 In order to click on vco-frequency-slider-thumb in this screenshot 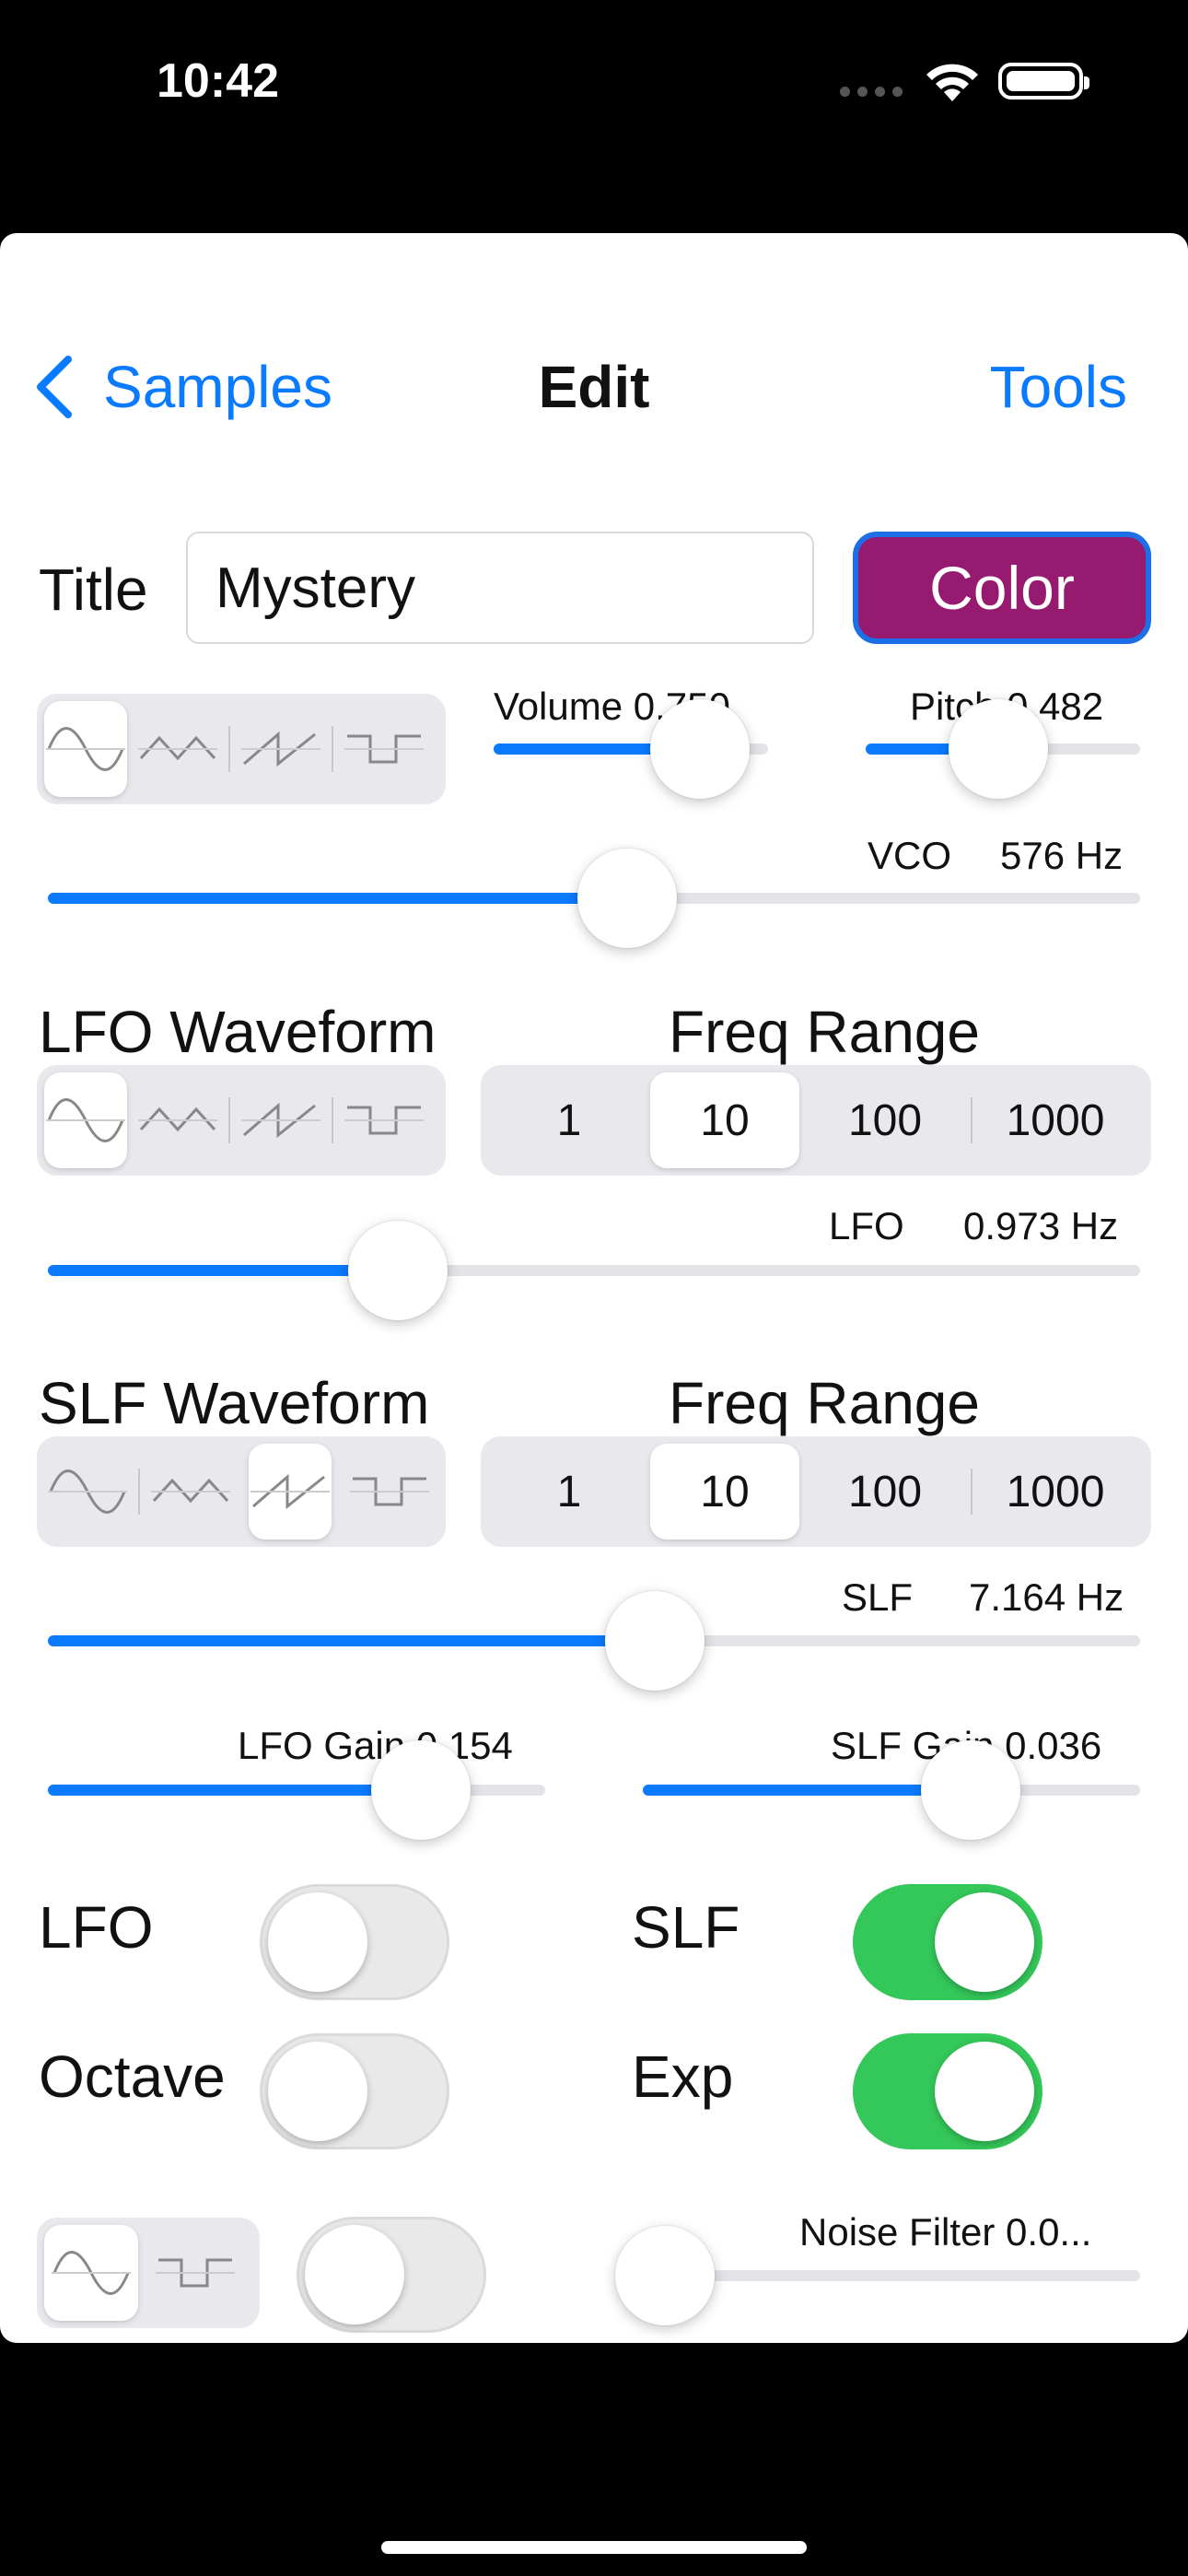, I will do `click(627, 898)`.